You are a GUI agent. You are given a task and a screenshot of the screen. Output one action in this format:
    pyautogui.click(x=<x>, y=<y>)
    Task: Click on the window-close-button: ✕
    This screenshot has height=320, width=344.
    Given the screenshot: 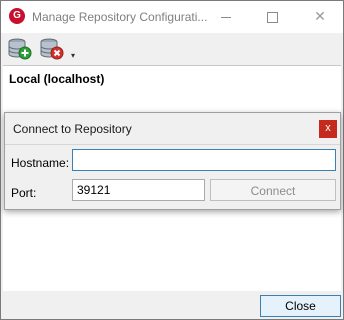 What is the action you would take?
    pyautogui.click(x=320, y=16)
    